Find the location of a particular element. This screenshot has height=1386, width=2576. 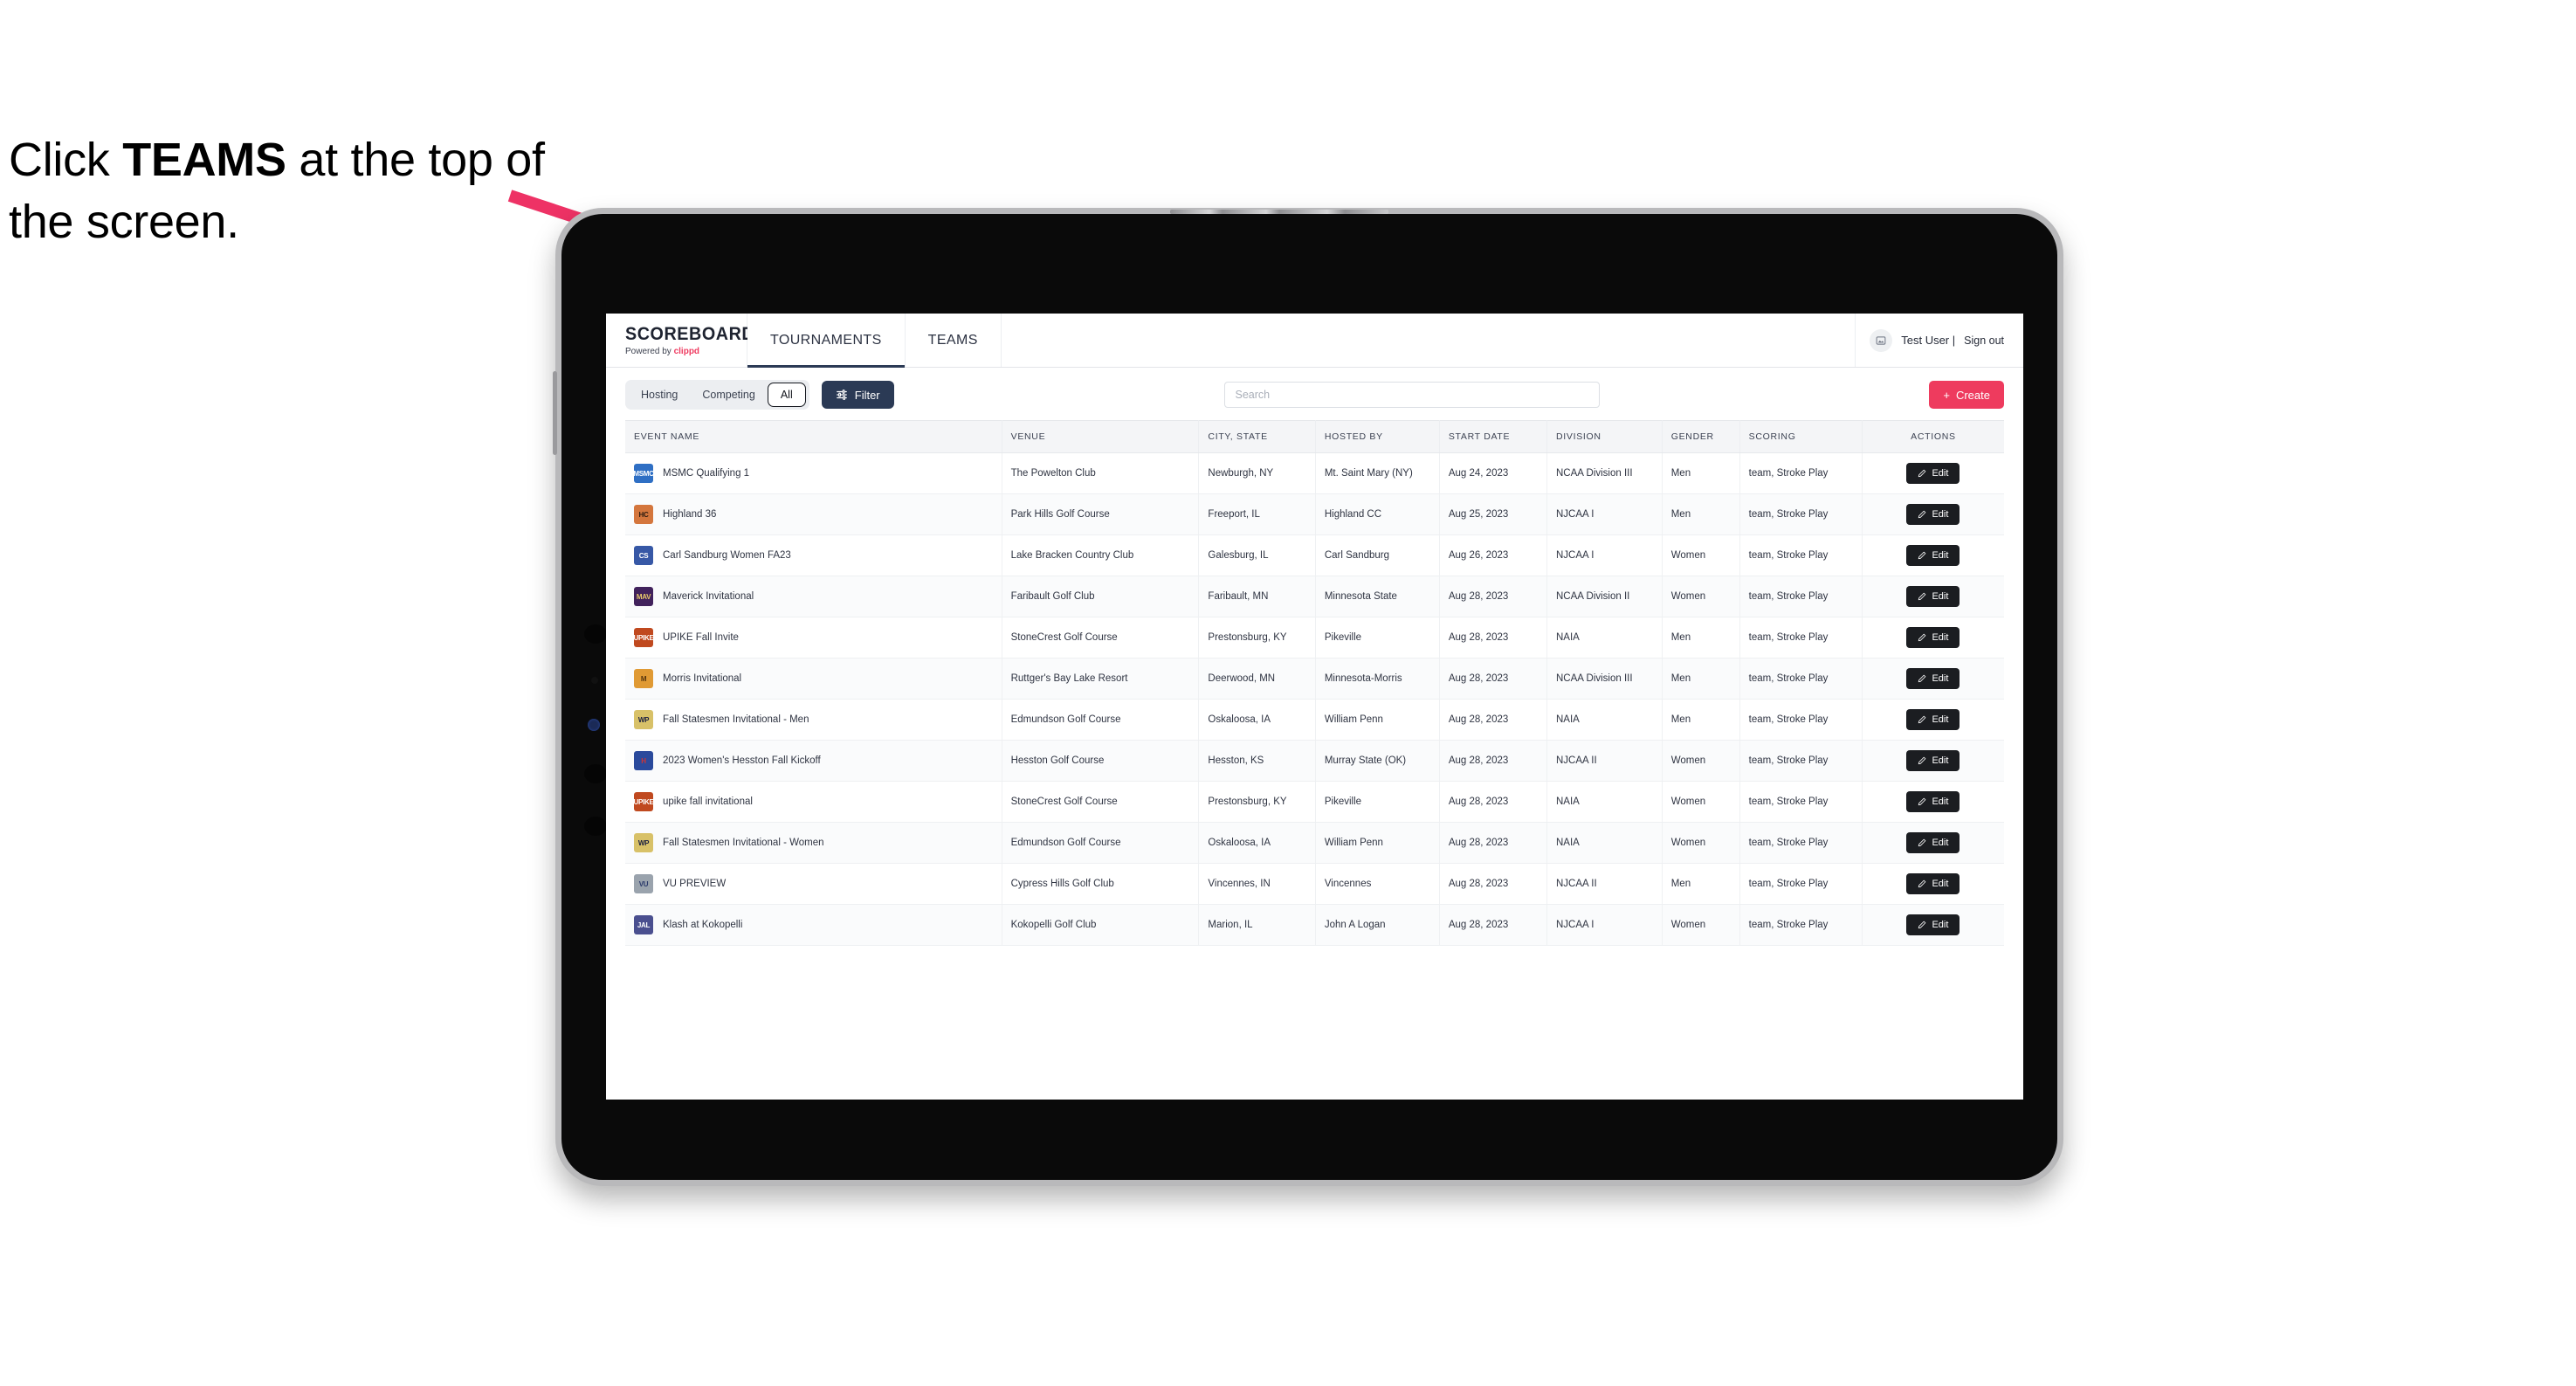

cell-event-name: MSMC MSMC Qualifying 1 is located at coordinates (813, 473).